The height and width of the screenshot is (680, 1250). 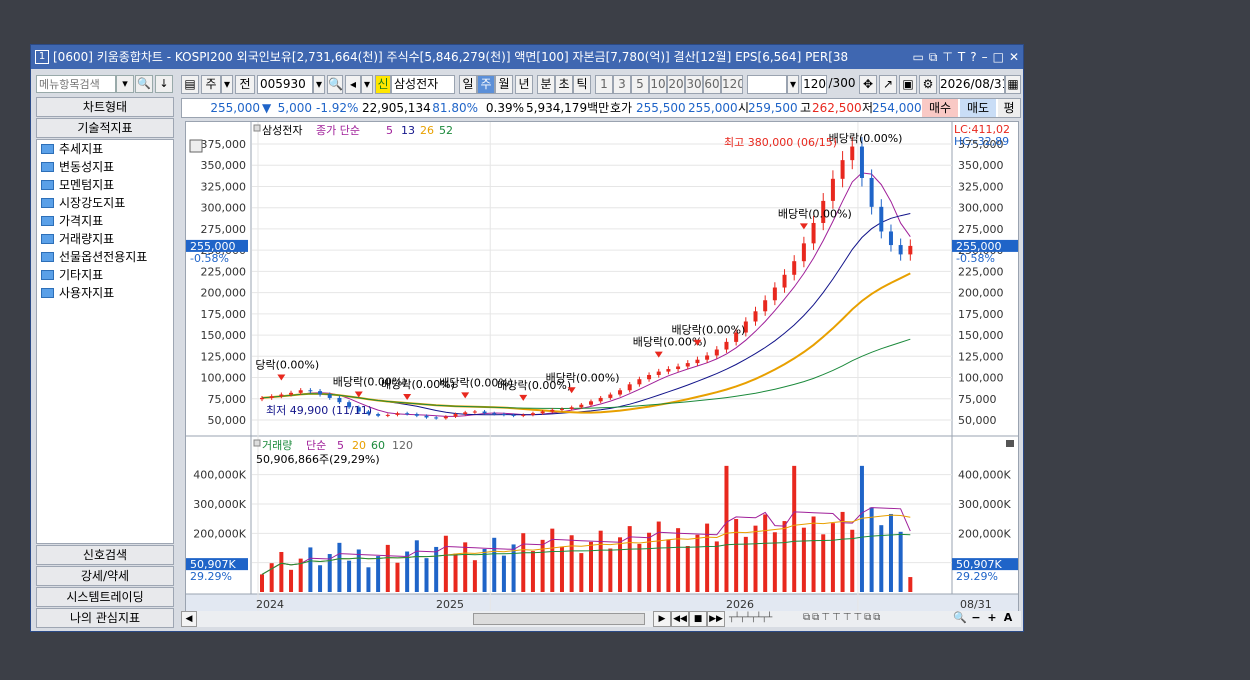 What do you see at coordinates (622, 84) in the screenshot?
I see `interval-3: 3` at bounding box center [622, 84].